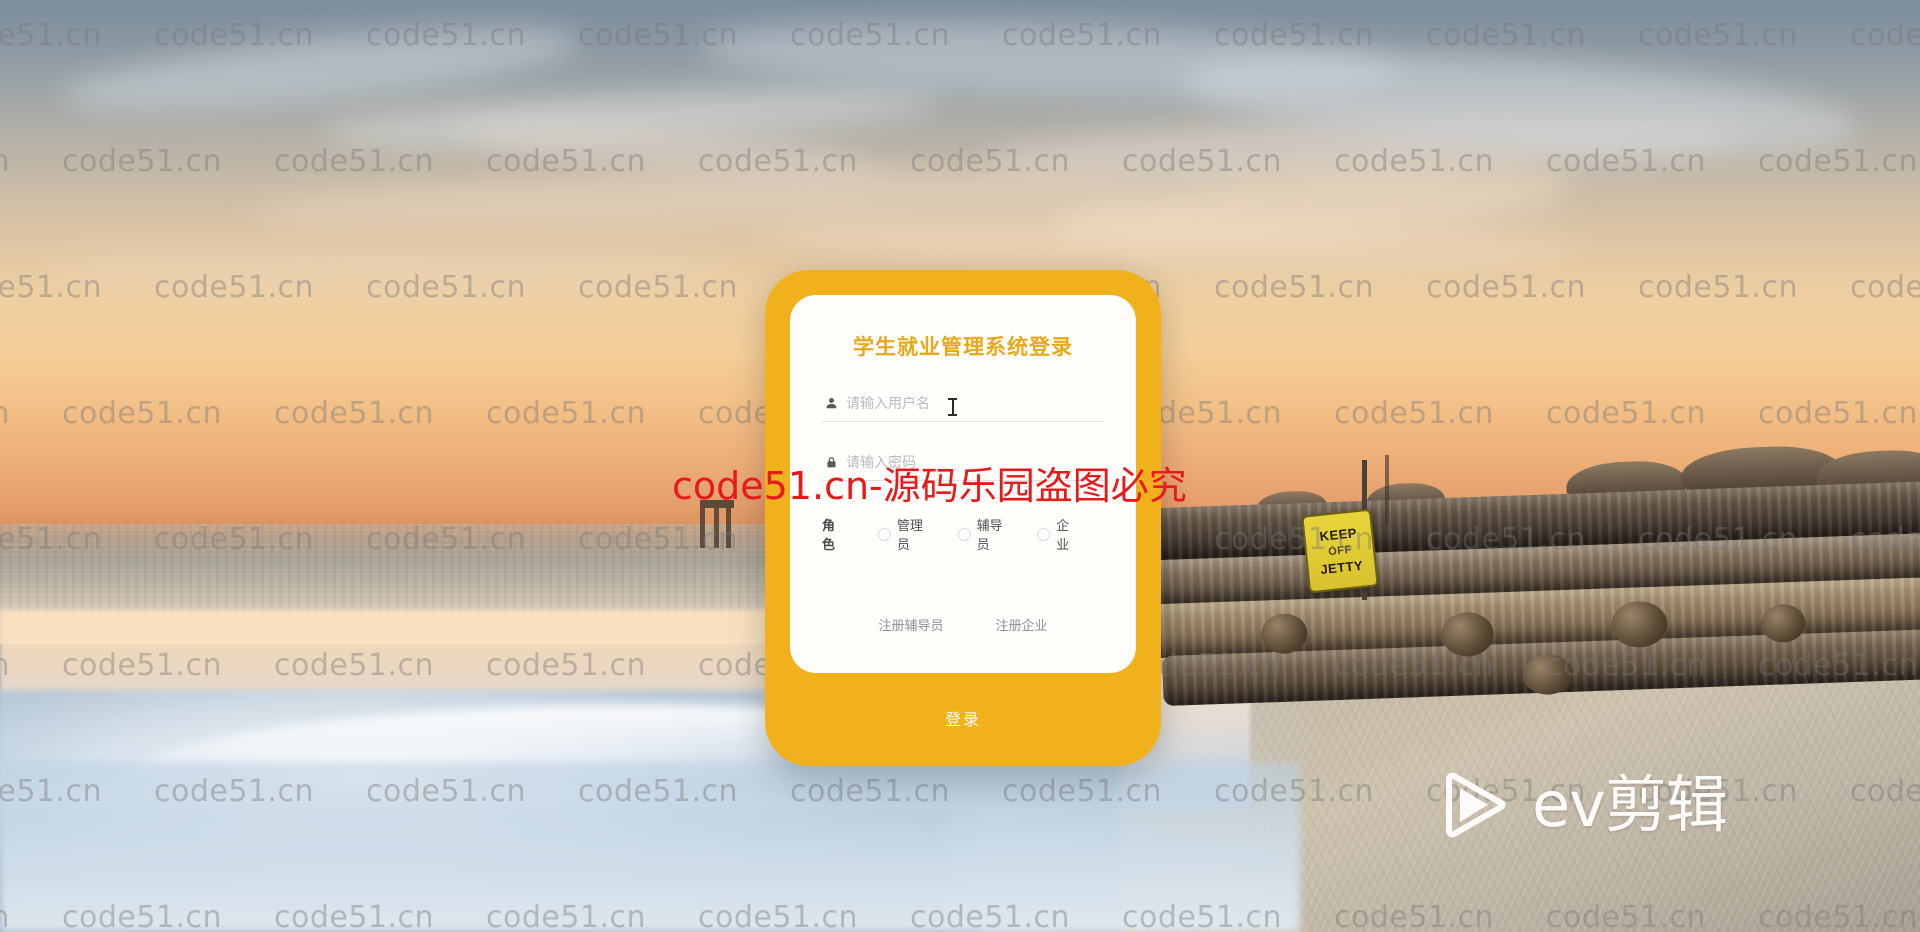  What do you see at coordinates (989, 535) in the screenshot?
I see `role-option-label: 辅导员` at bounding box center [989, 535].